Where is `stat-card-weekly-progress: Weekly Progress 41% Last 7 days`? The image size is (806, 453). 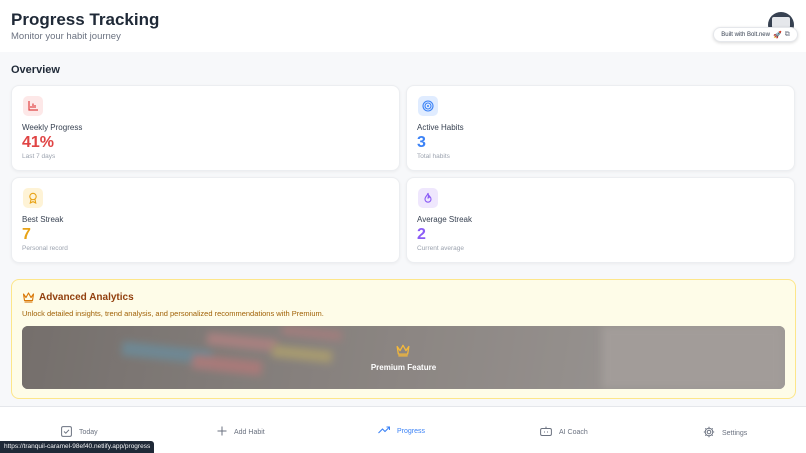
stat-card-weekly-progress: Weekly Progress 41% Last 7 days is located at coordinates (205, 128).